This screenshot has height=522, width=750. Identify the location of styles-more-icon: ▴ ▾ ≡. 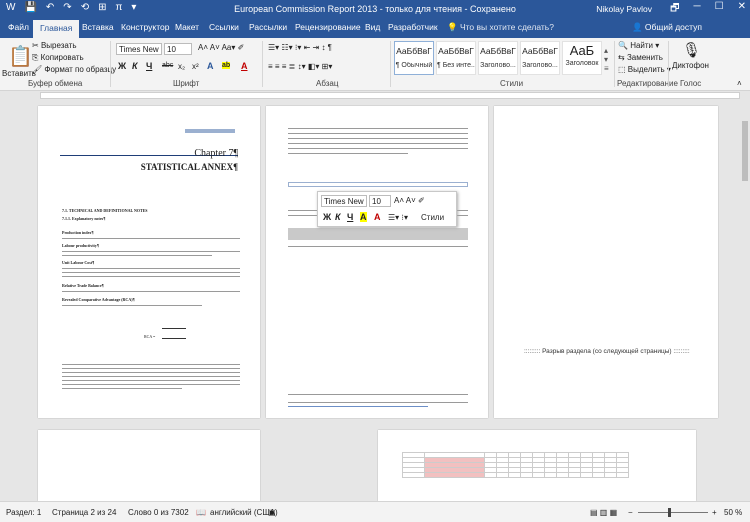
(606, 59).